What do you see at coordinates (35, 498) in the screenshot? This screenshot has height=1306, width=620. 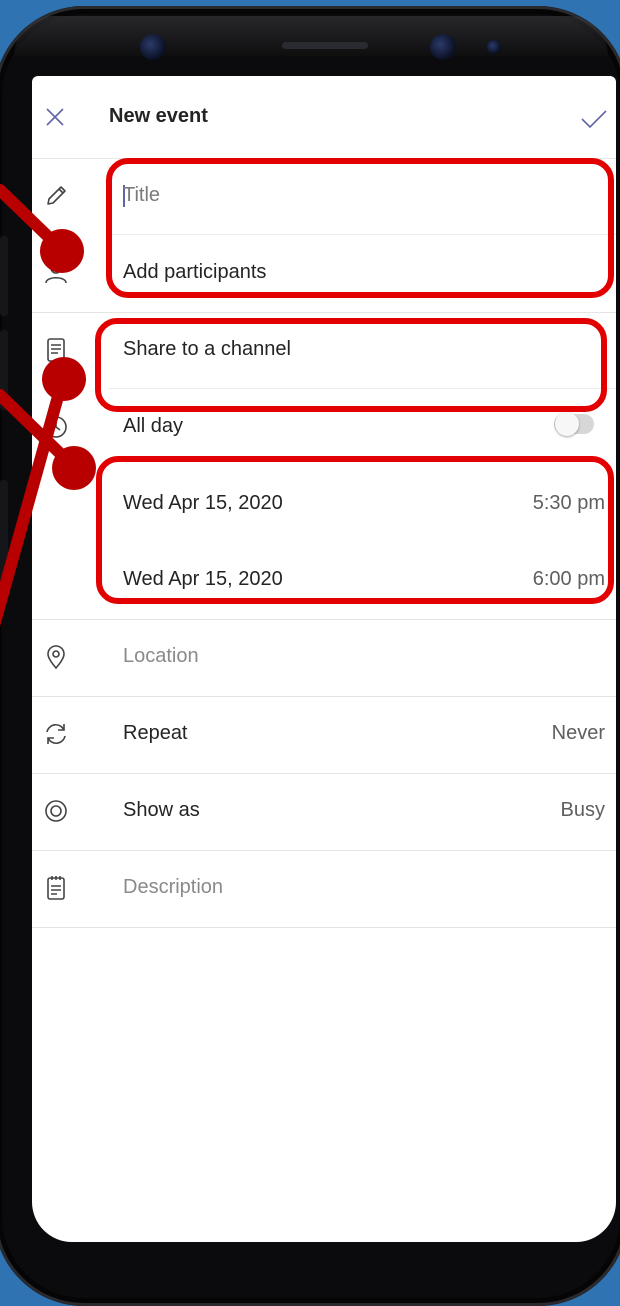 I see `annotation-line` at bounding box center [35, 498].